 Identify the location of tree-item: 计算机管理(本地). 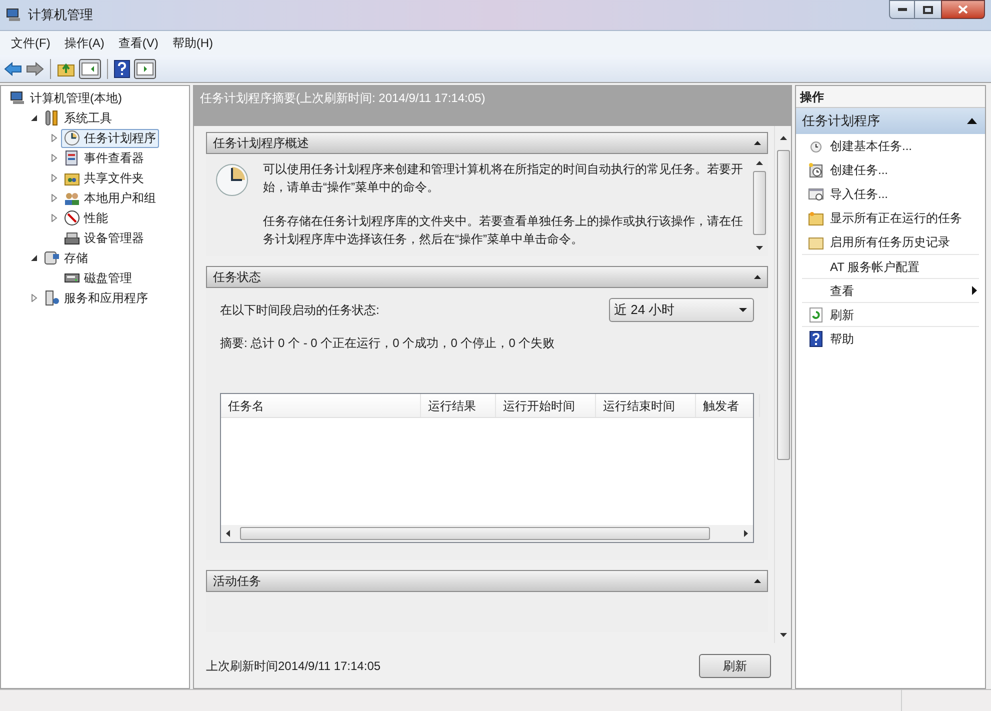
(66, 98).